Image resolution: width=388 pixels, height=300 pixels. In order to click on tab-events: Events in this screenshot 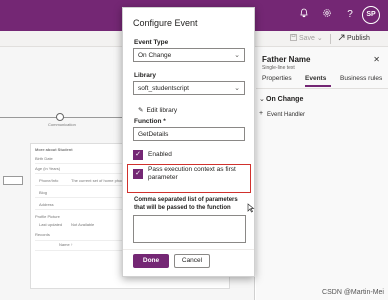, I will do `click(315, 78)`.